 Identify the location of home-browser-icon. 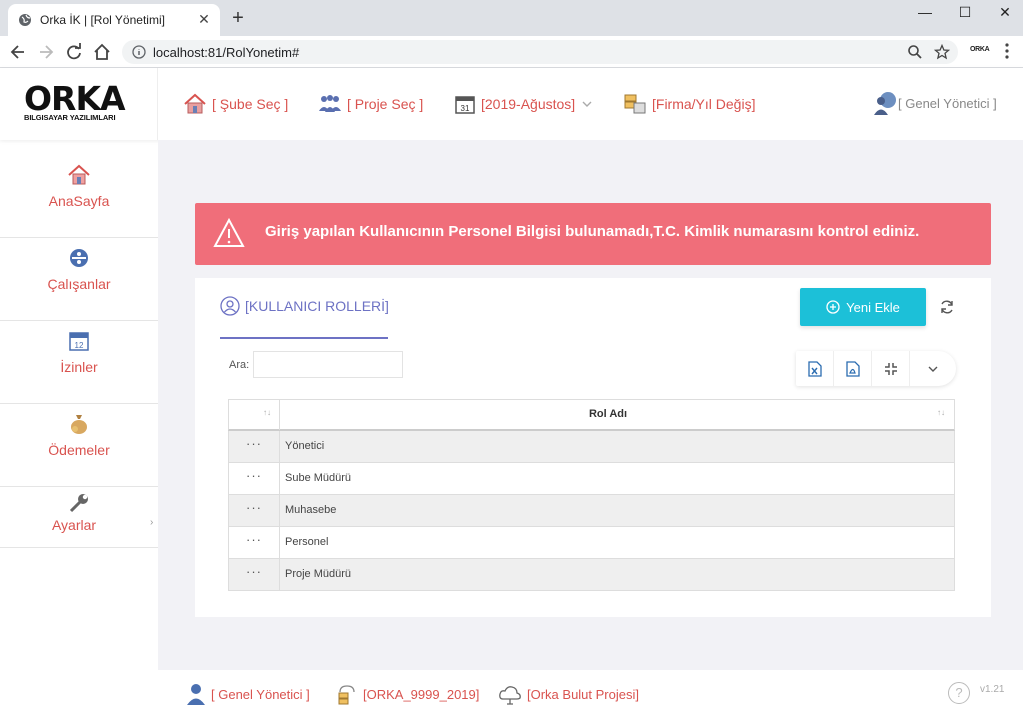
(102, 52).